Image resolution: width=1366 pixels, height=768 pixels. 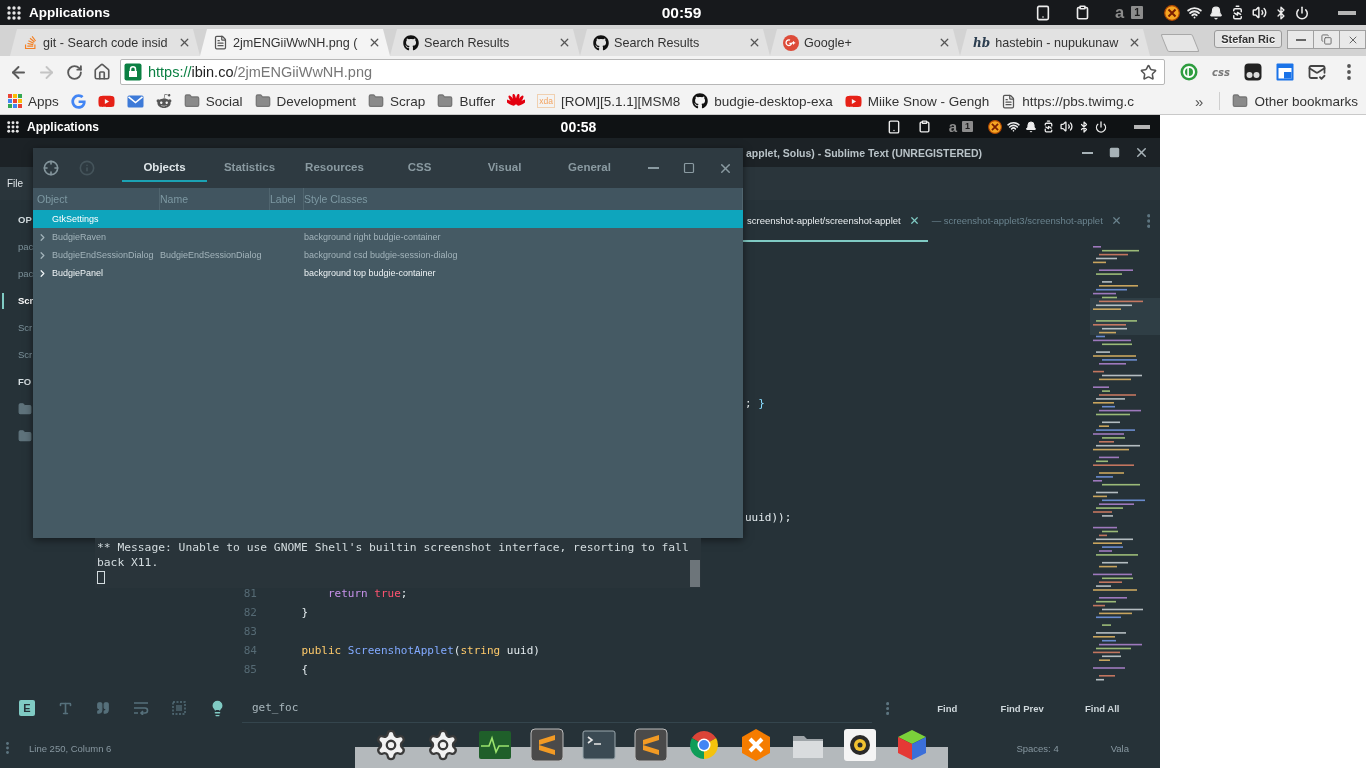 I want to click on star-icon, so click(x=1148, y=72).